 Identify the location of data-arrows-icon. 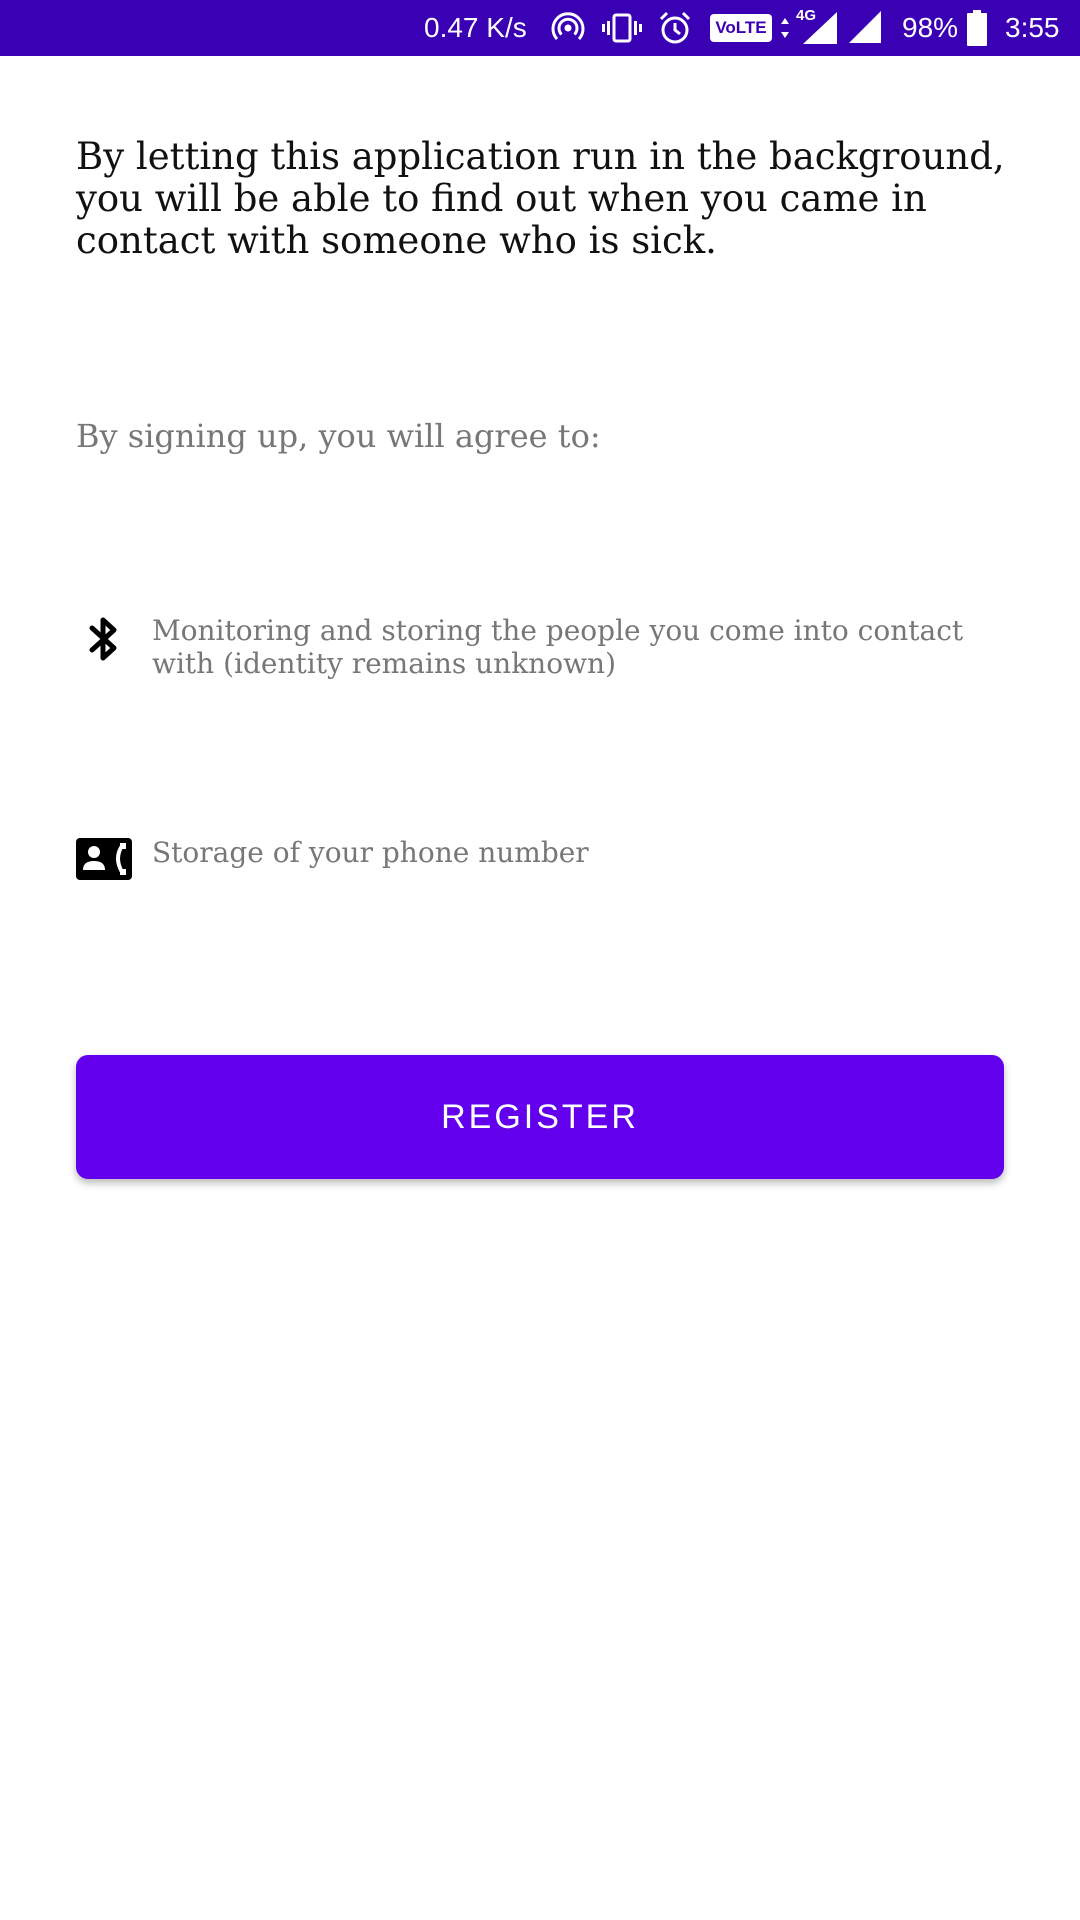
(785, 28).